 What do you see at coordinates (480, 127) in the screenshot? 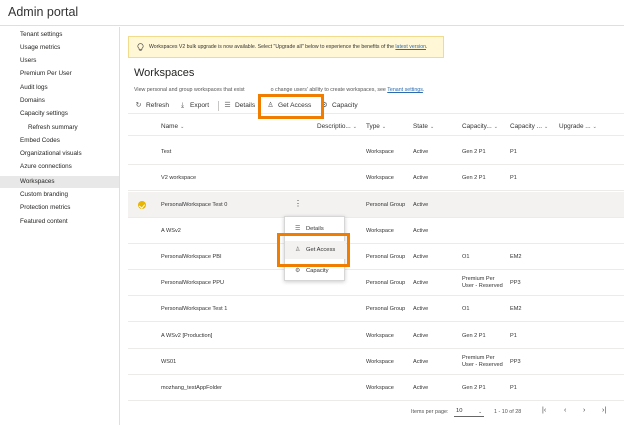
I see `column-header-capacity-name: Capacity... ⌄` at bounding box center [480, 127].